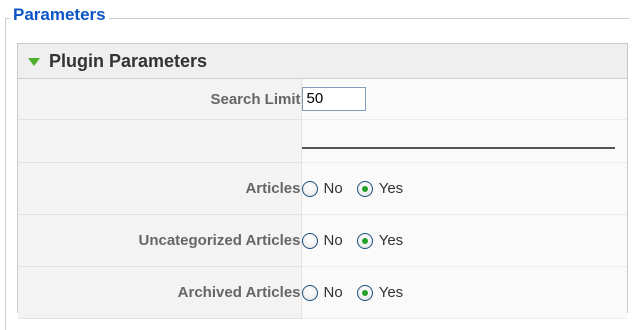  Describe the element at coordinates (128, 60) in the screenshot. I see `panel-title: Plugin Parameters` at that location.